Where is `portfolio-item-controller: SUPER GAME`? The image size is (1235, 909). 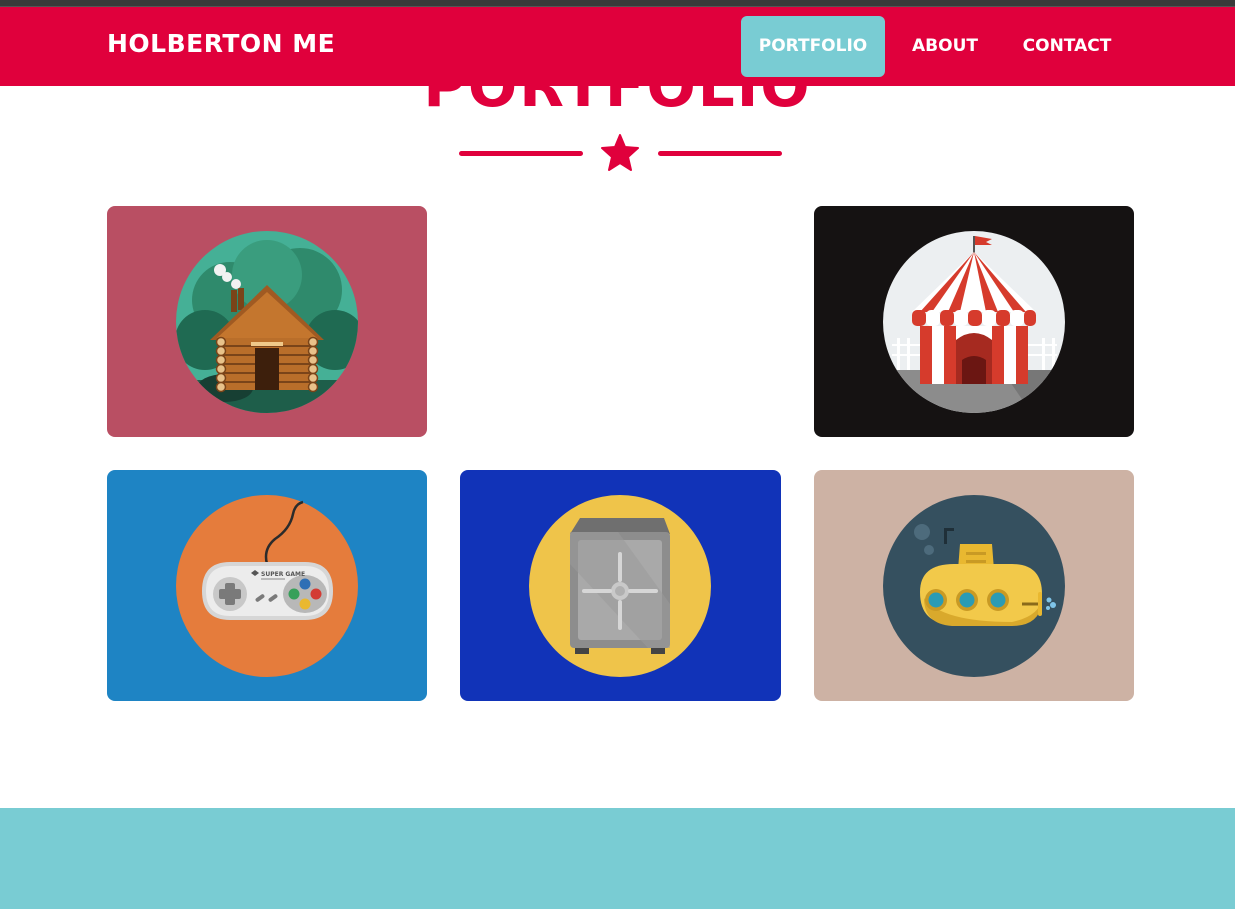 portfolio-item-controller: SUPER GAME is located at coordinates (267, 585).